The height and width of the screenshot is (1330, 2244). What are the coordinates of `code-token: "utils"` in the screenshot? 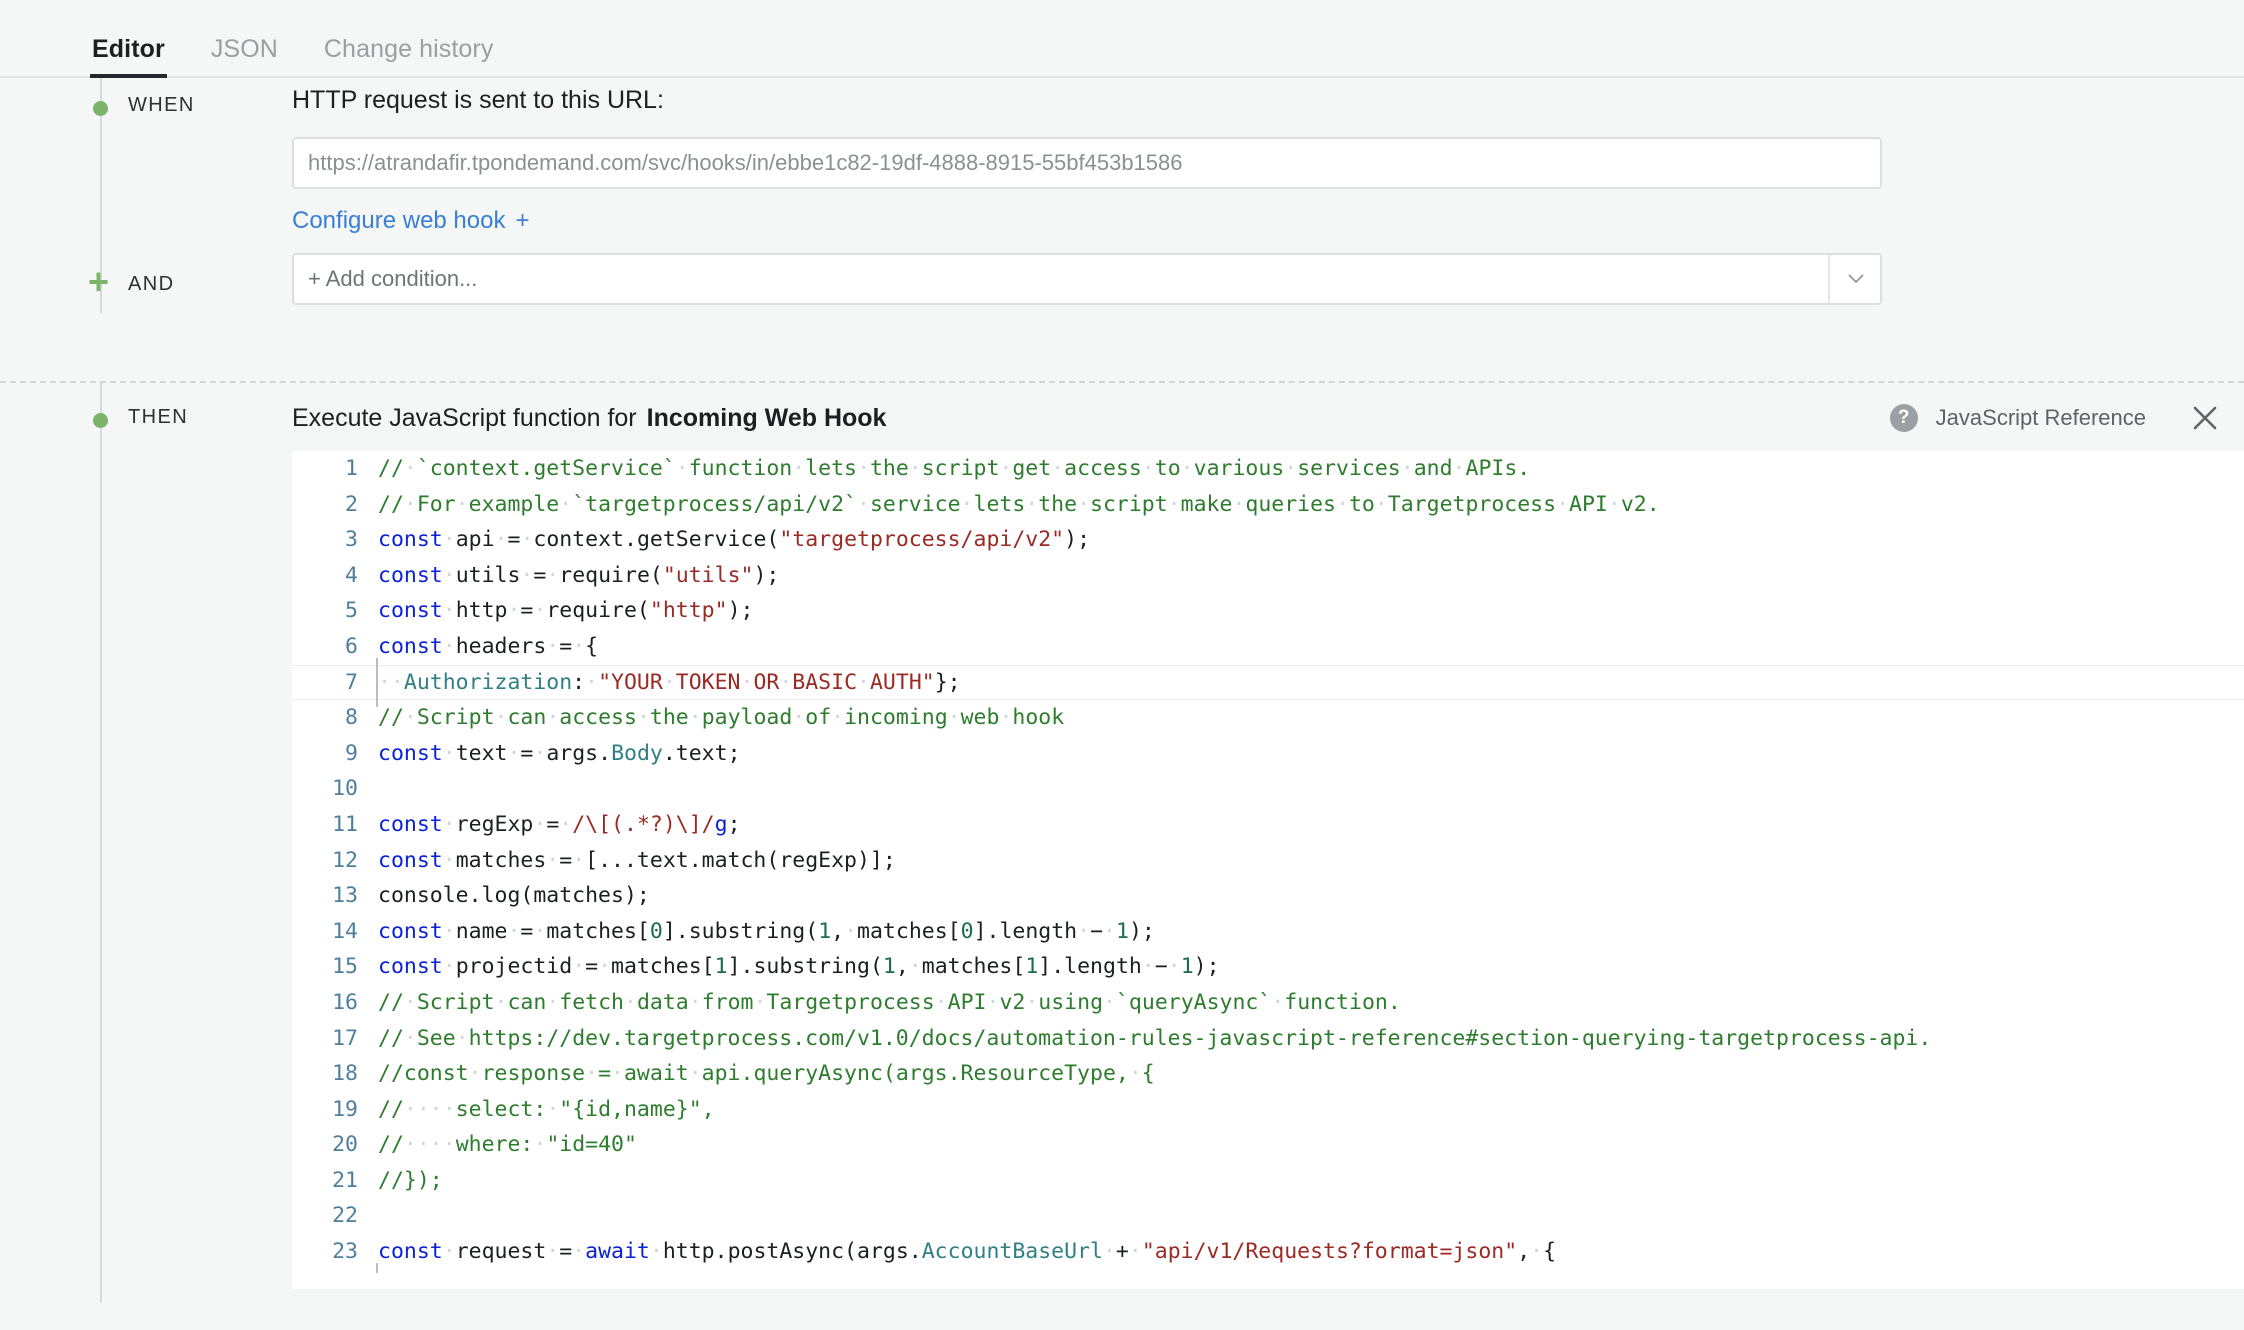 It's located at (708, 575).